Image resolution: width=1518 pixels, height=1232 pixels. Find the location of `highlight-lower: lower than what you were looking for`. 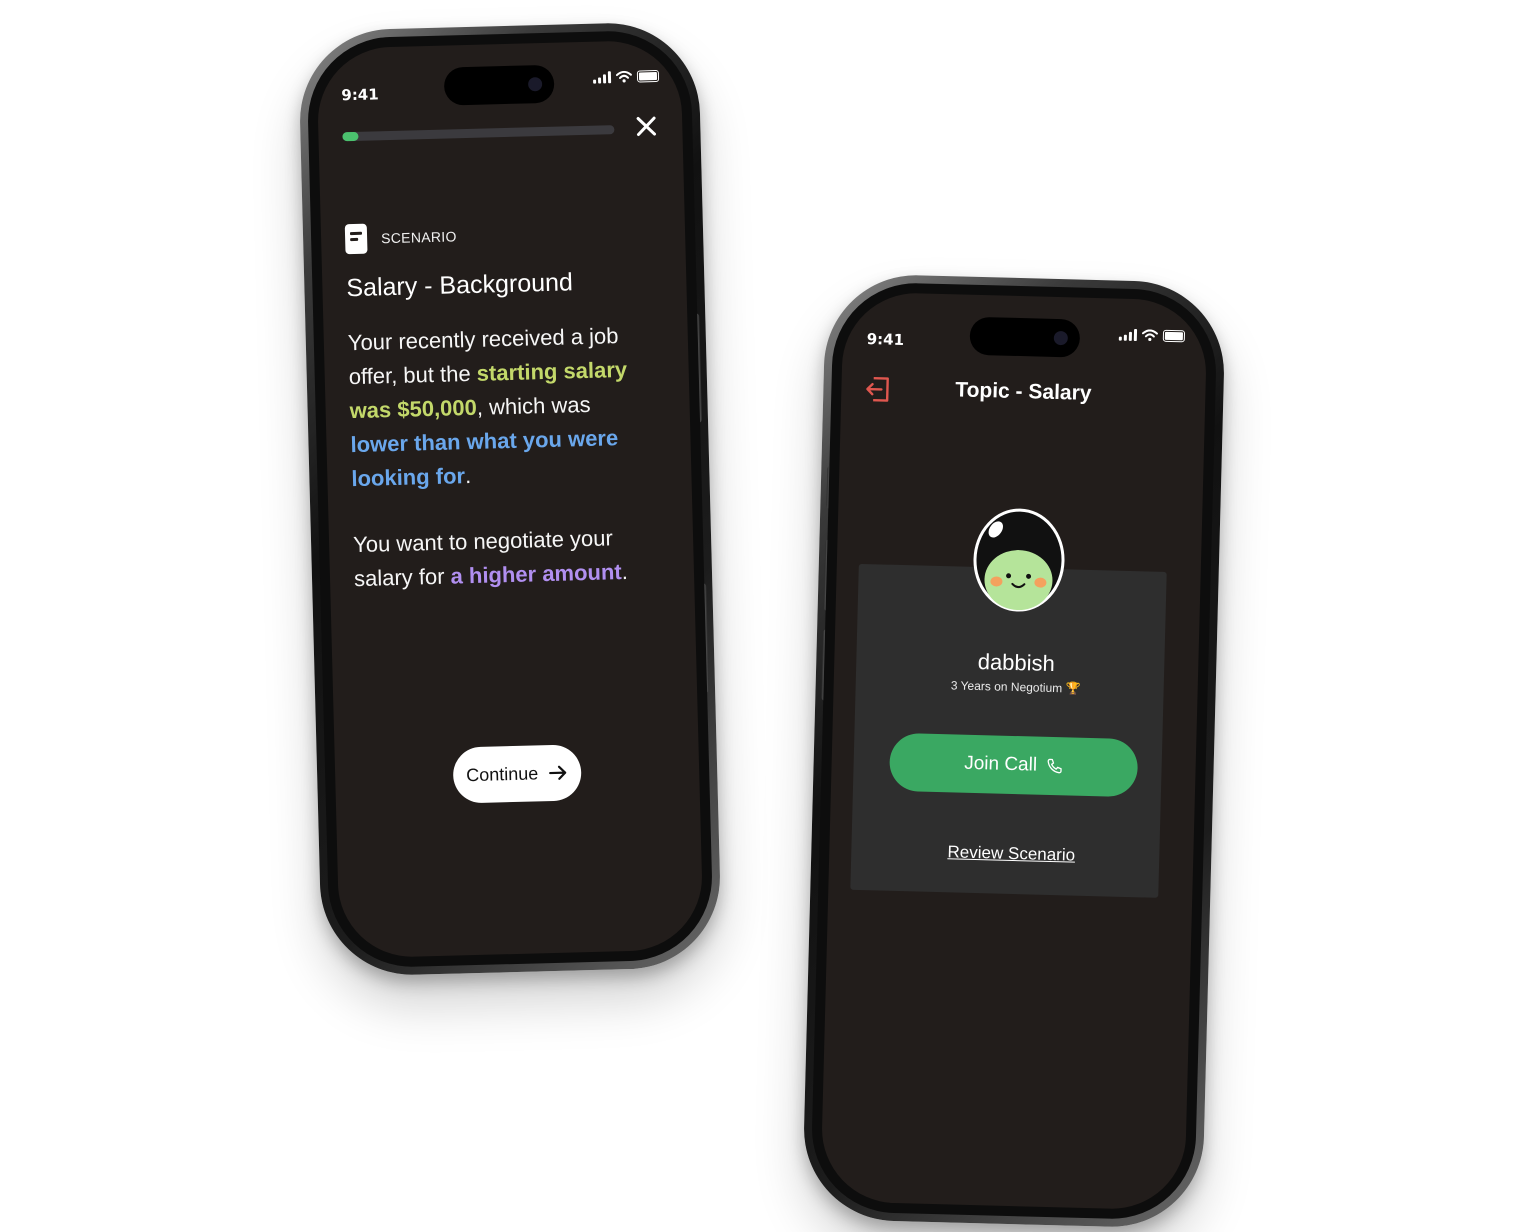

highlight-lower: lower than what you were looking for is located at coordinates (484, 458).